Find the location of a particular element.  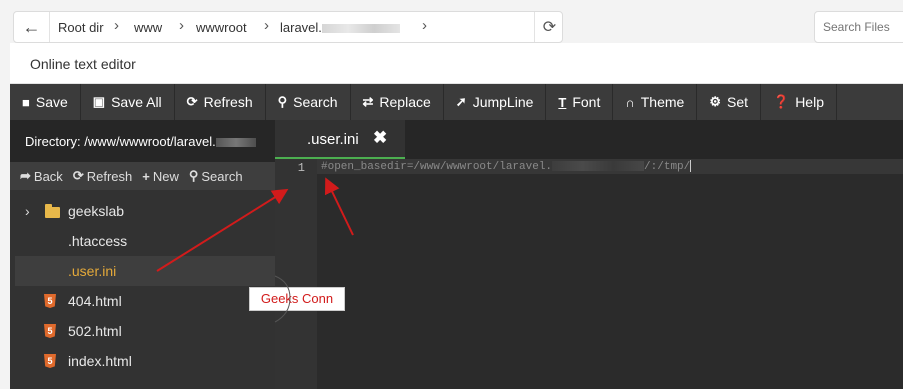

tab-user-ini: .user.ini ✖ is located at coordinates (340, 139).